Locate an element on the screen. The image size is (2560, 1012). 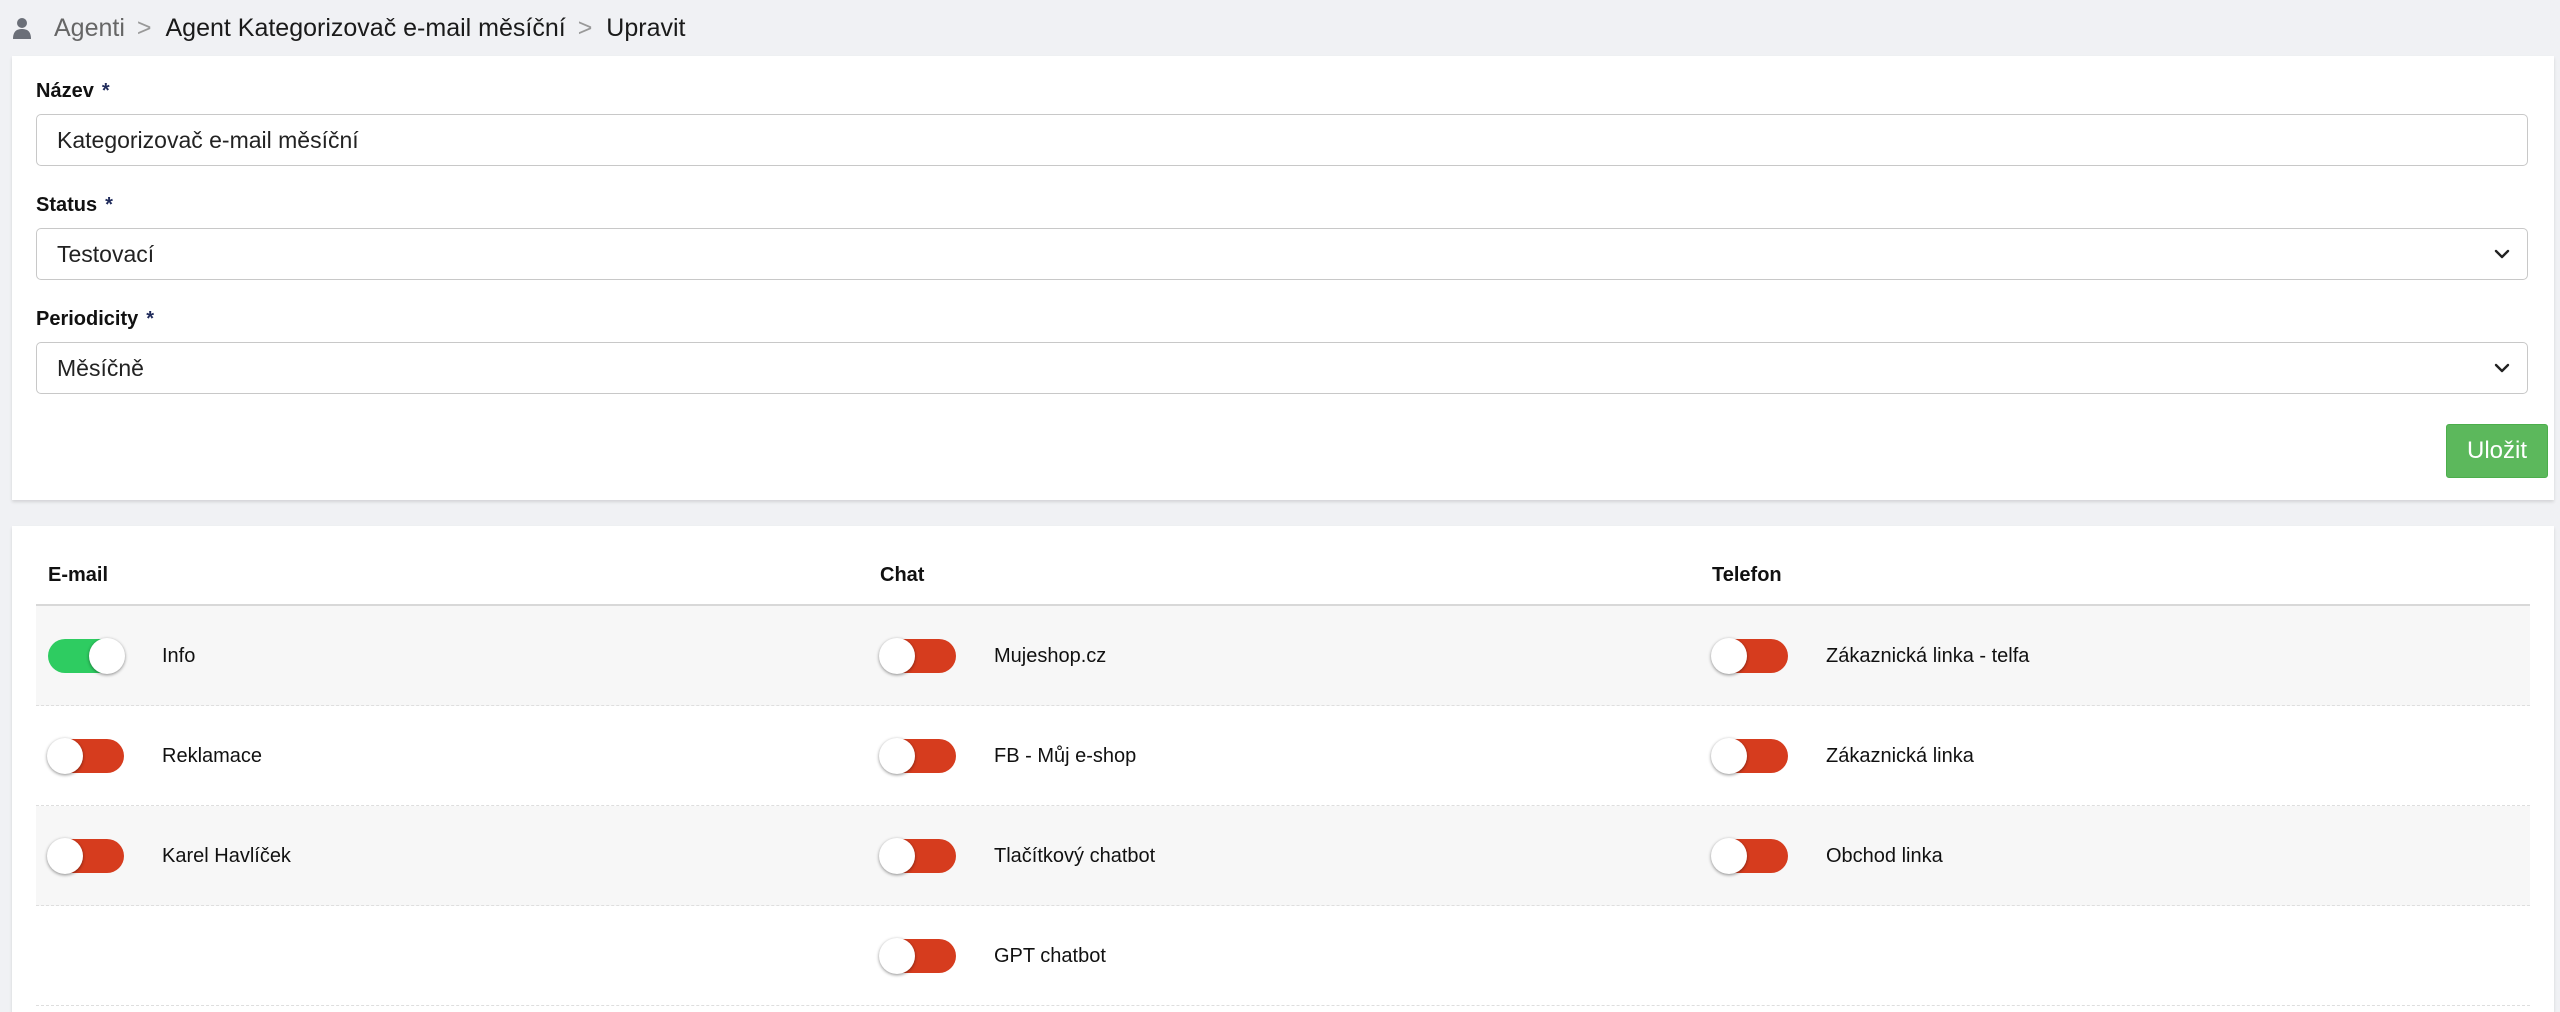
channel-label: FB - Můj e-shop is located at coordinates (1065, 755).